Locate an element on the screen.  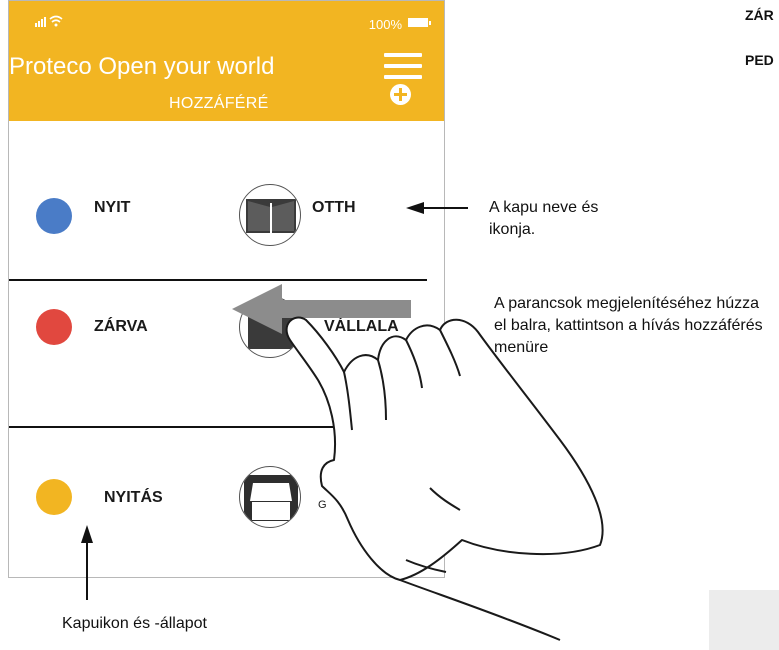
door-icon is located at coordinates (270, 215).